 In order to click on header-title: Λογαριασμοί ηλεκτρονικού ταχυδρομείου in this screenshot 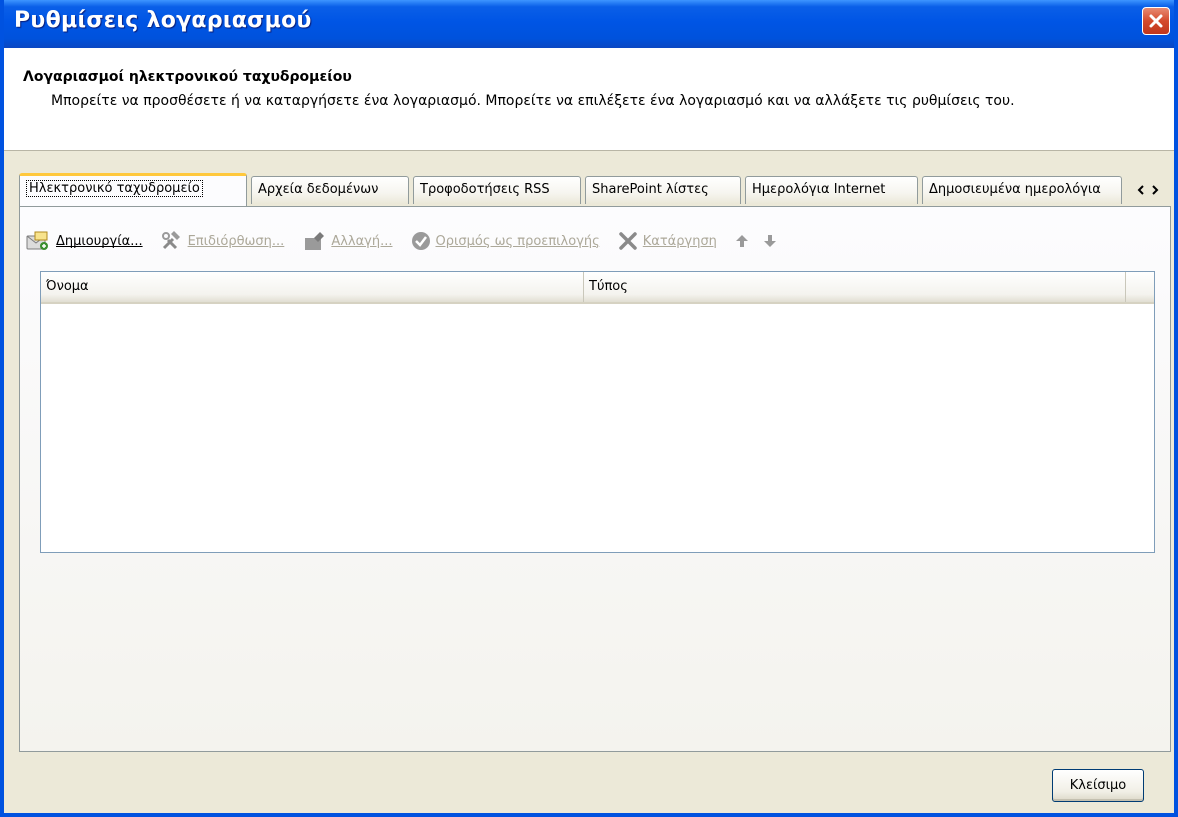, I will do `click(187, 77)`.